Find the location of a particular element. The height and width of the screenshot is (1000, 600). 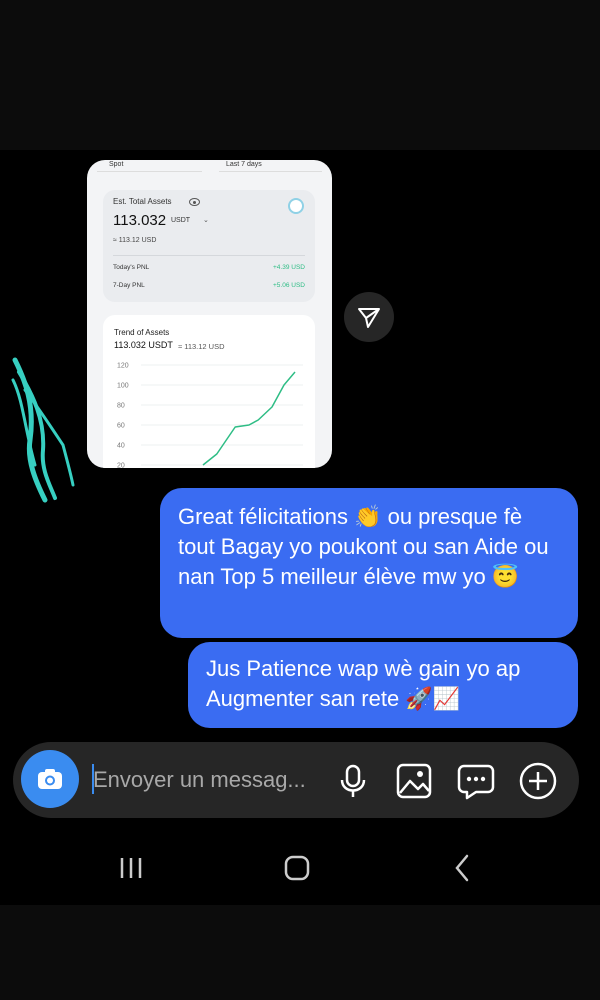

camera-button is located at coordinates (50, 779).